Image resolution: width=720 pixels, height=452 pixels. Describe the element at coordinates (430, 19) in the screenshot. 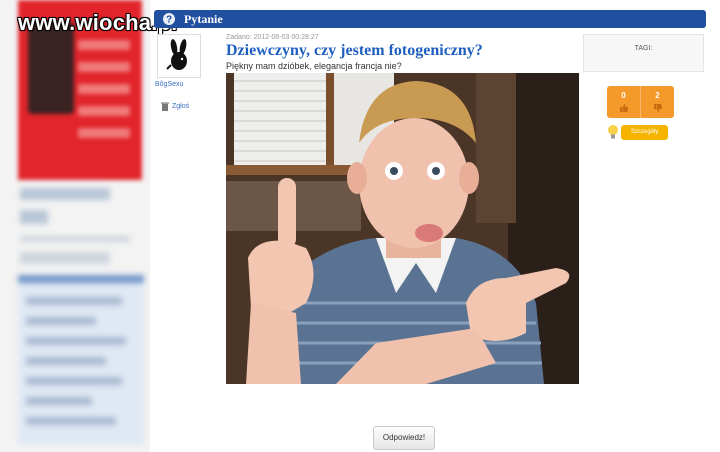

I see `section-header: ? Pytanie` at that location.